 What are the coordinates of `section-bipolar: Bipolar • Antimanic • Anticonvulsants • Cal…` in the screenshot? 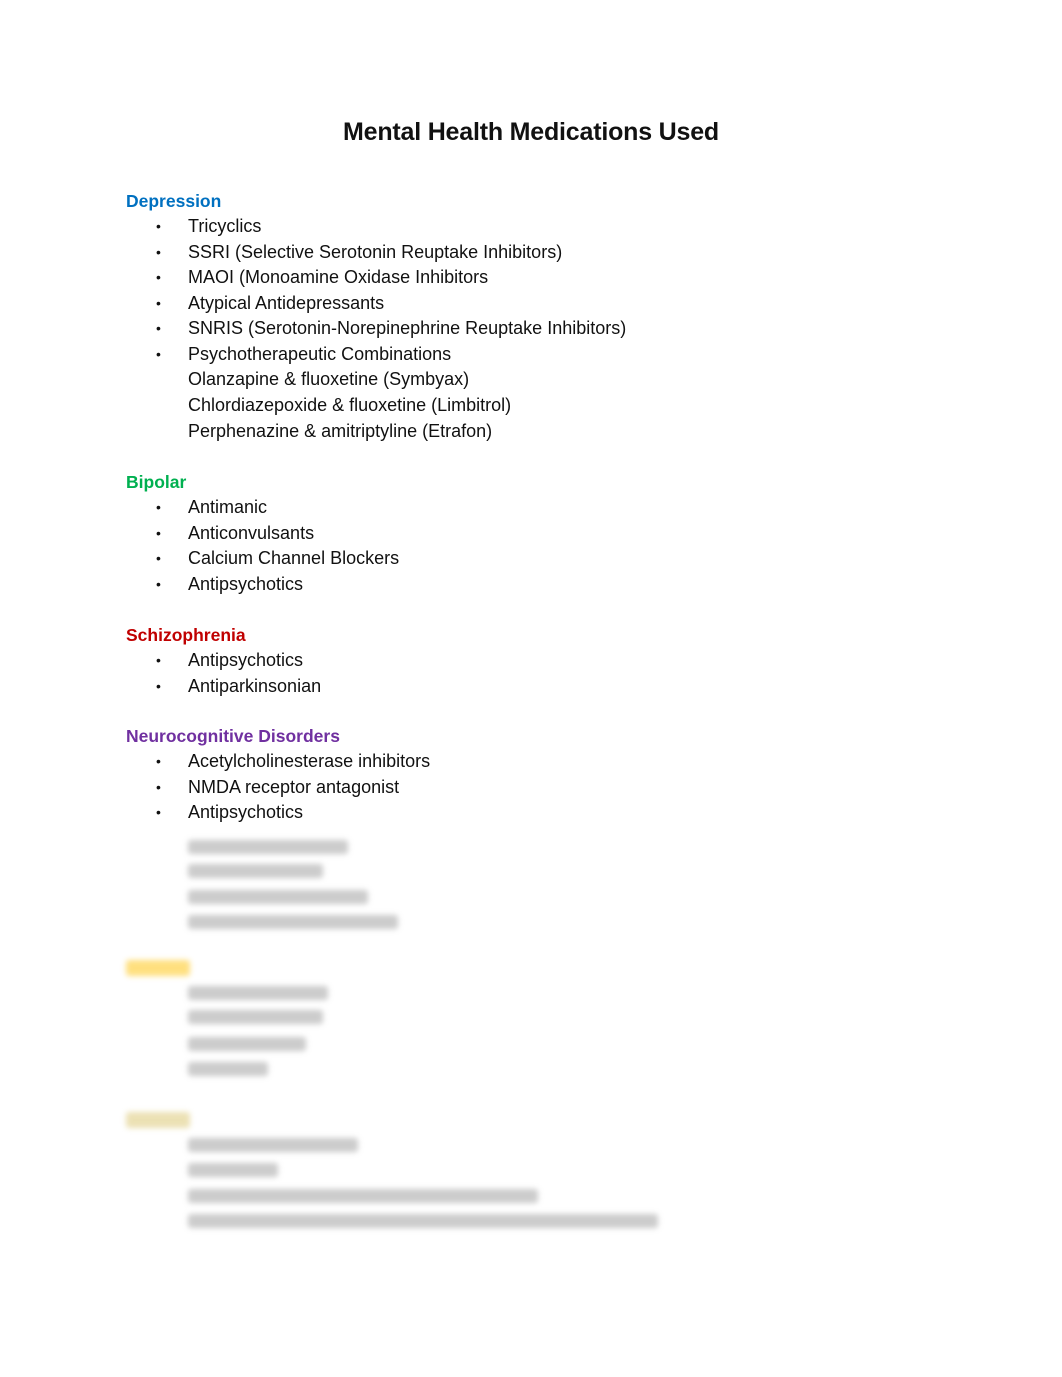 It's located at (262, 533).